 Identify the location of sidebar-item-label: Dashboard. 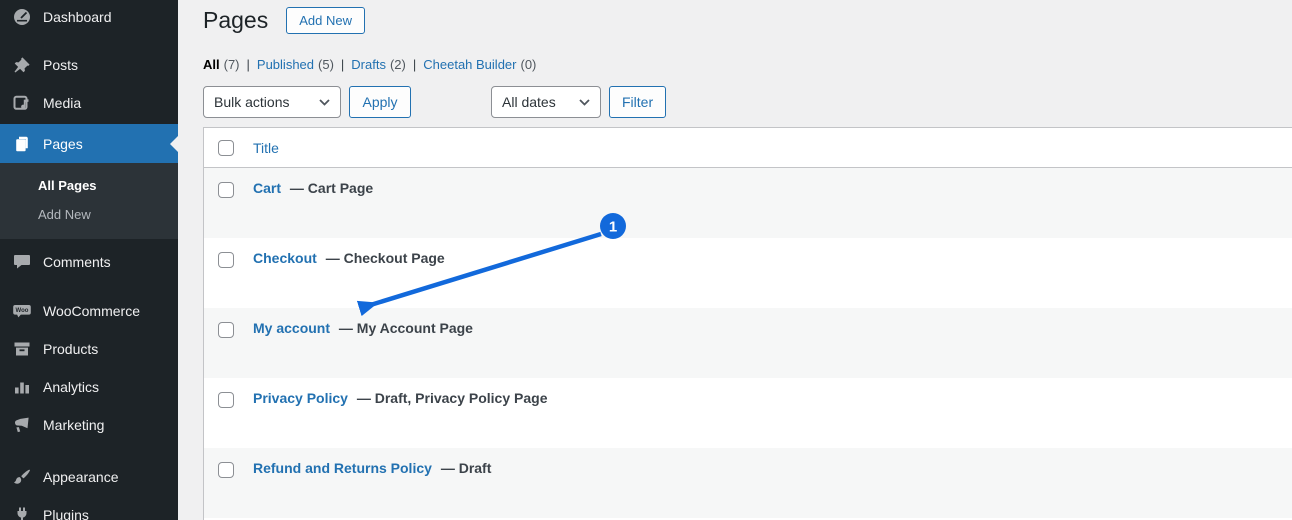
(77, 17).